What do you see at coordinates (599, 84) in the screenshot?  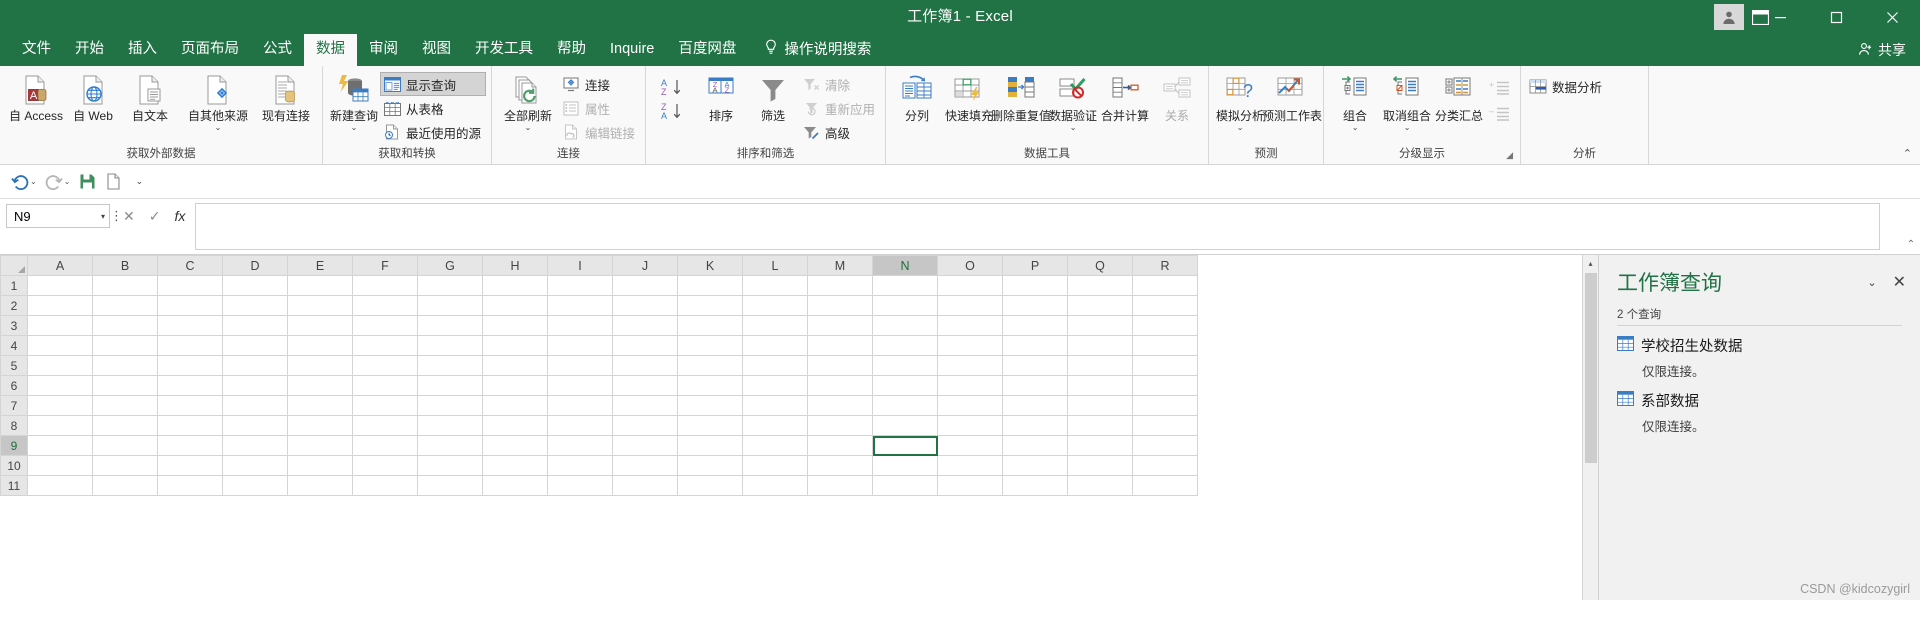 I see `connections-button: 连接` at bounding box center [599, 84].